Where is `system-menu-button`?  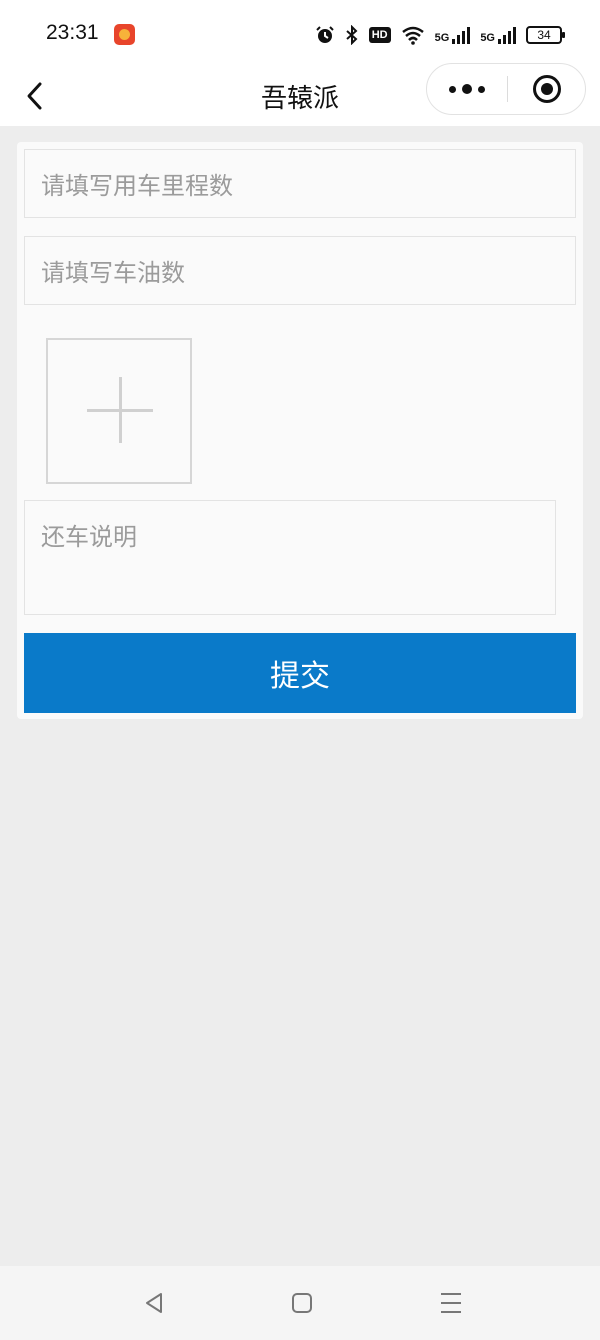
system-menu-button is located at coordinates (451, 1303).